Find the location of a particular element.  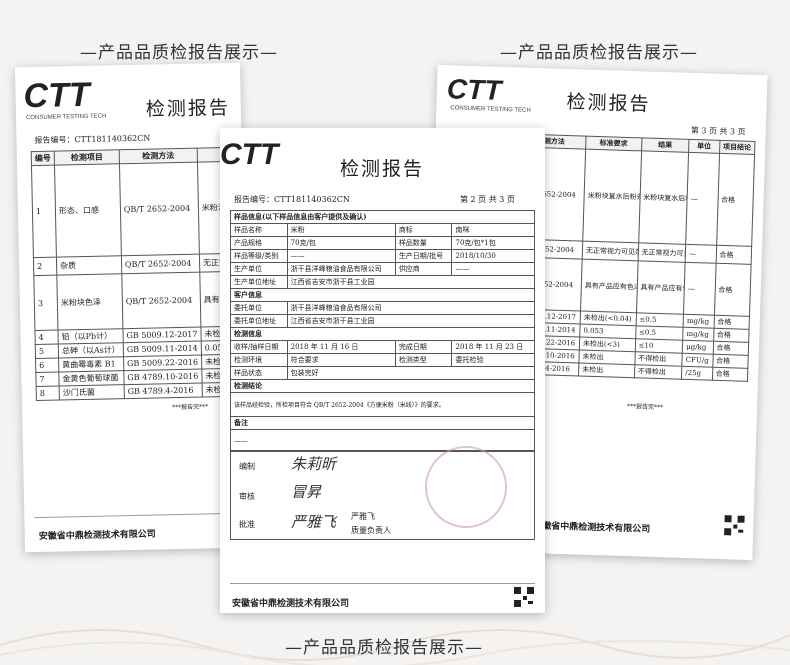

section-header: 样品信息(以下样品信息由客户提供及确认) is located at coordinates (382, 217).